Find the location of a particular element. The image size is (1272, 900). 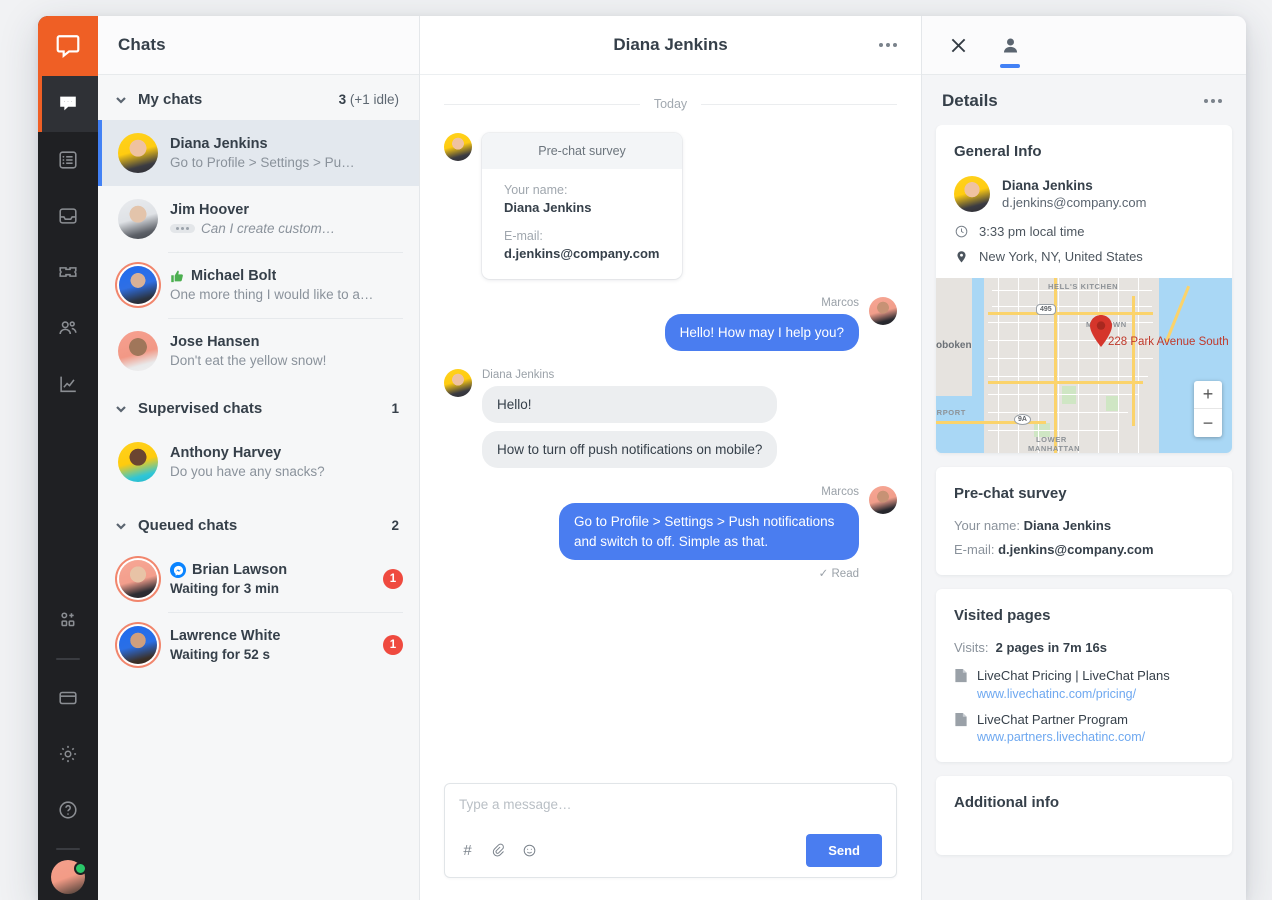

survey-email-row: E-mail: d.jenkins@company.com is located at coordinates (1054, 549).